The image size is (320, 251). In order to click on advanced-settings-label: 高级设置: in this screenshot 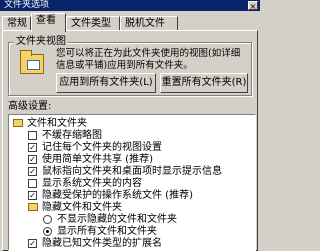, I will do `click(30, 106)`.